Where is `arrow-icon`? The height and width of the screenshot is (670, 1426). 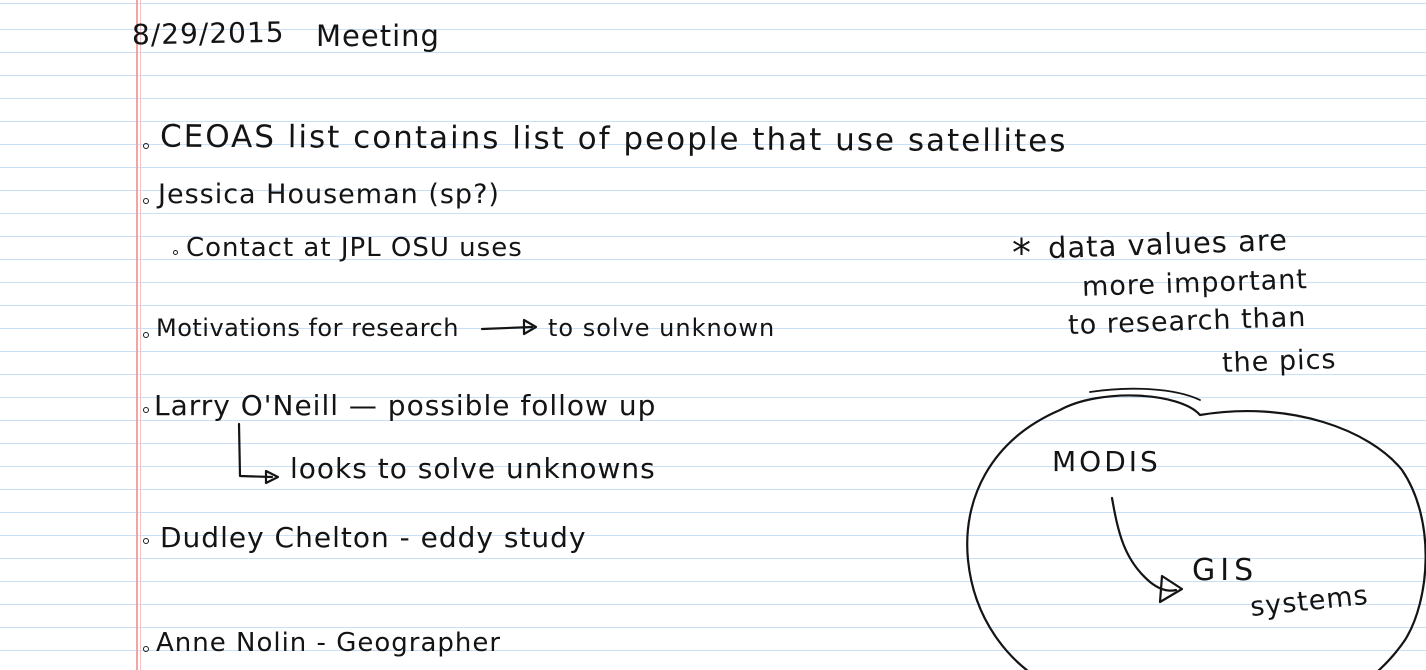 arrow-icon is located at coordinates (509, 327).